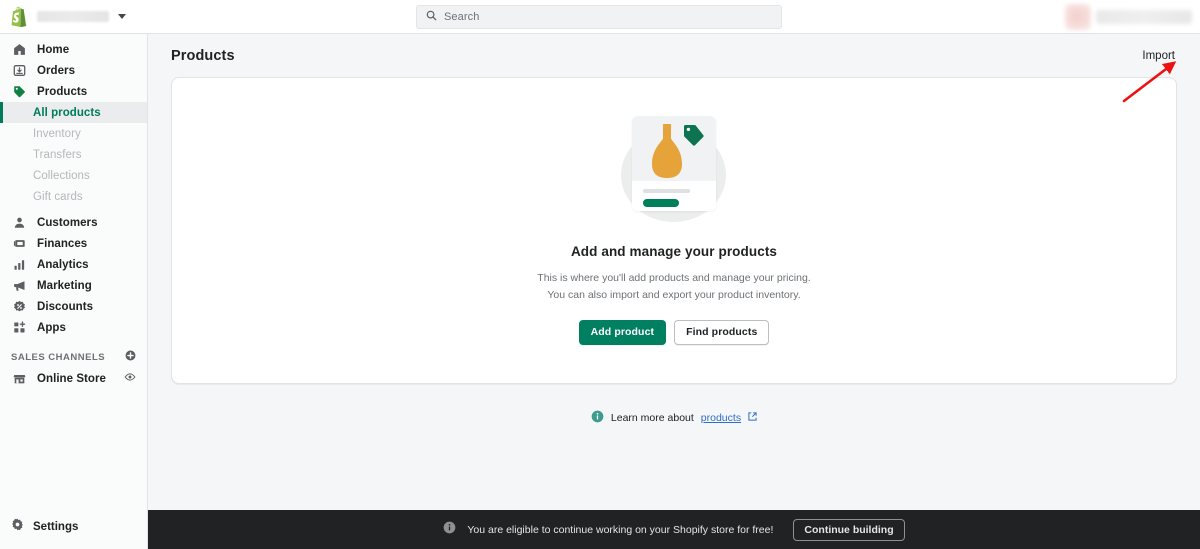 Image resolution: width=1200 pixels, height=549 pixels. What do you see at coordinates (203, 56) in the screenshot?
I see `page-title: Products` at bounding box center [203, 56].